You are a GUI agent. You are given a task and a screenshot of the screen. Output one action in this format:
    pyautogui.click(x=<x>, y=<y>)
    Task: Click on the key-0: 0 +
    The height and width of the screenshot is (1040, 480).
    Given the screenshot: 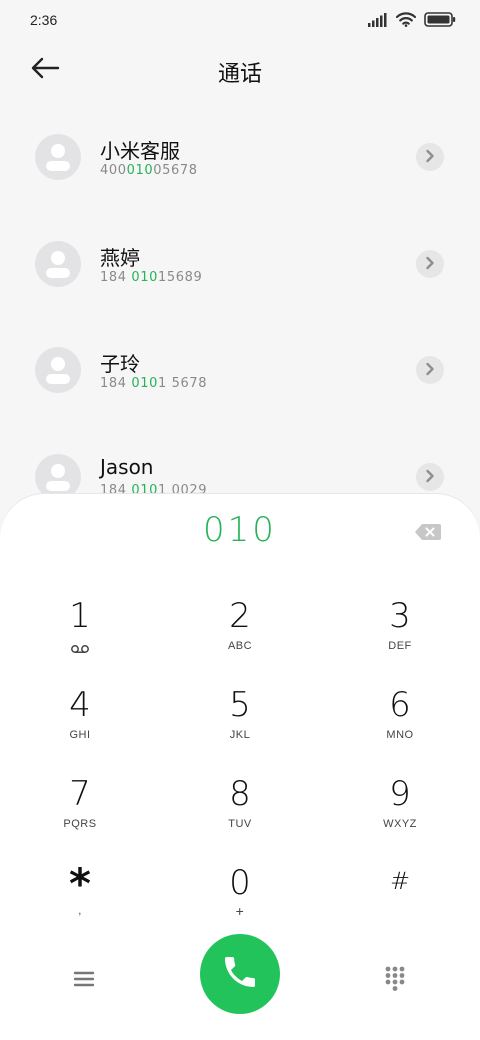 What is the action you would take?
    pyautogui.click(x=240, y=903)
    